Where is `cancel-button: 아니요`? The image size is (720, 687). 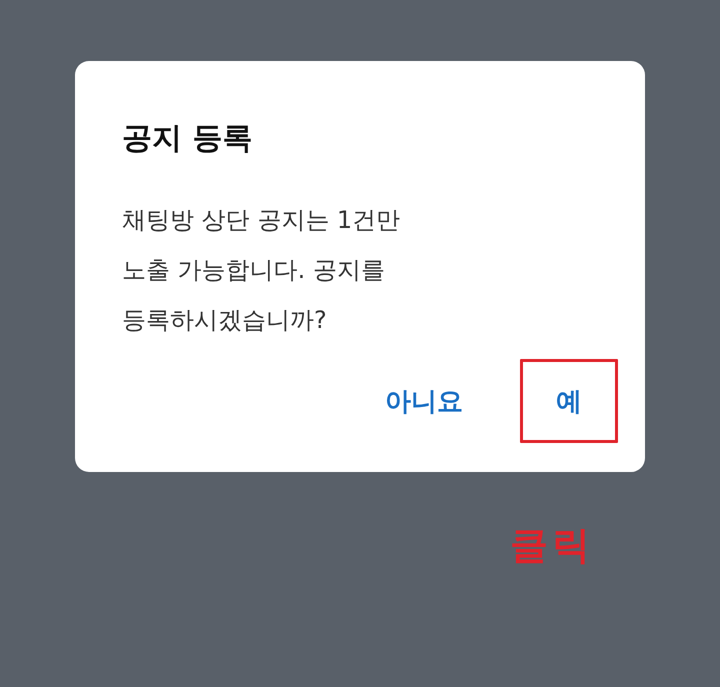 cancel-button: 아니요 is located at coordinates (424, 401).